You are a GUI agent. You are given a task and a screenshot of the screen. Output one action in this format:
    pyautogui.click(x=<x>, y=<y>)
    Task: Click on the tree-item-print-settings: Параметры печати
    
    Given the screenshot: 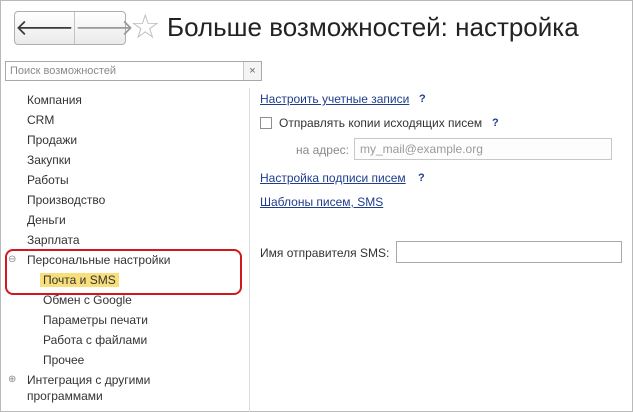 What is the action you would take?
    pyautogui.click(x=95, y=320)
    